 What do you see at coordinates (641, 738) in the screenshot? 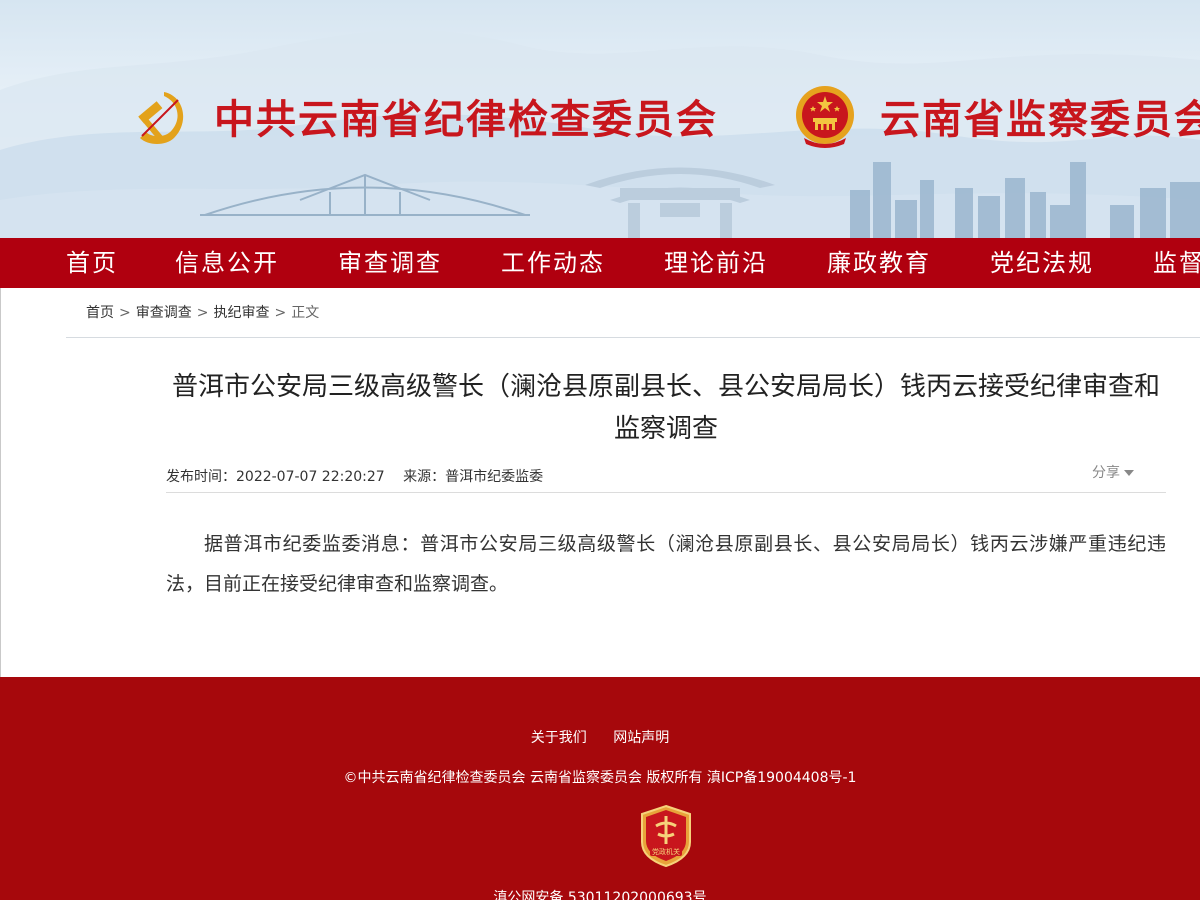
I see `footer-link-statement: 网站声明` at bounding box center [641, 738].